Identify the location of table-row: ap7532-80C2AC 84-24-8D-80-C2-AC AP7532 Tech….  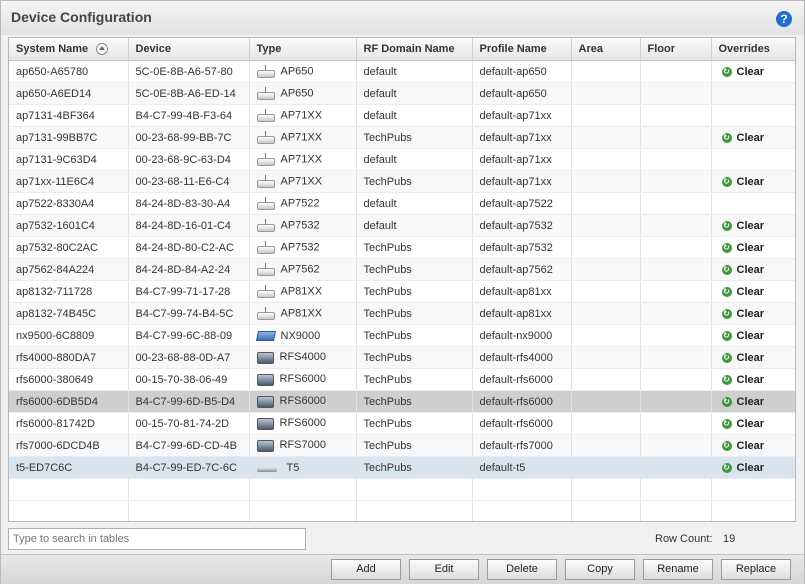
(402, 247).